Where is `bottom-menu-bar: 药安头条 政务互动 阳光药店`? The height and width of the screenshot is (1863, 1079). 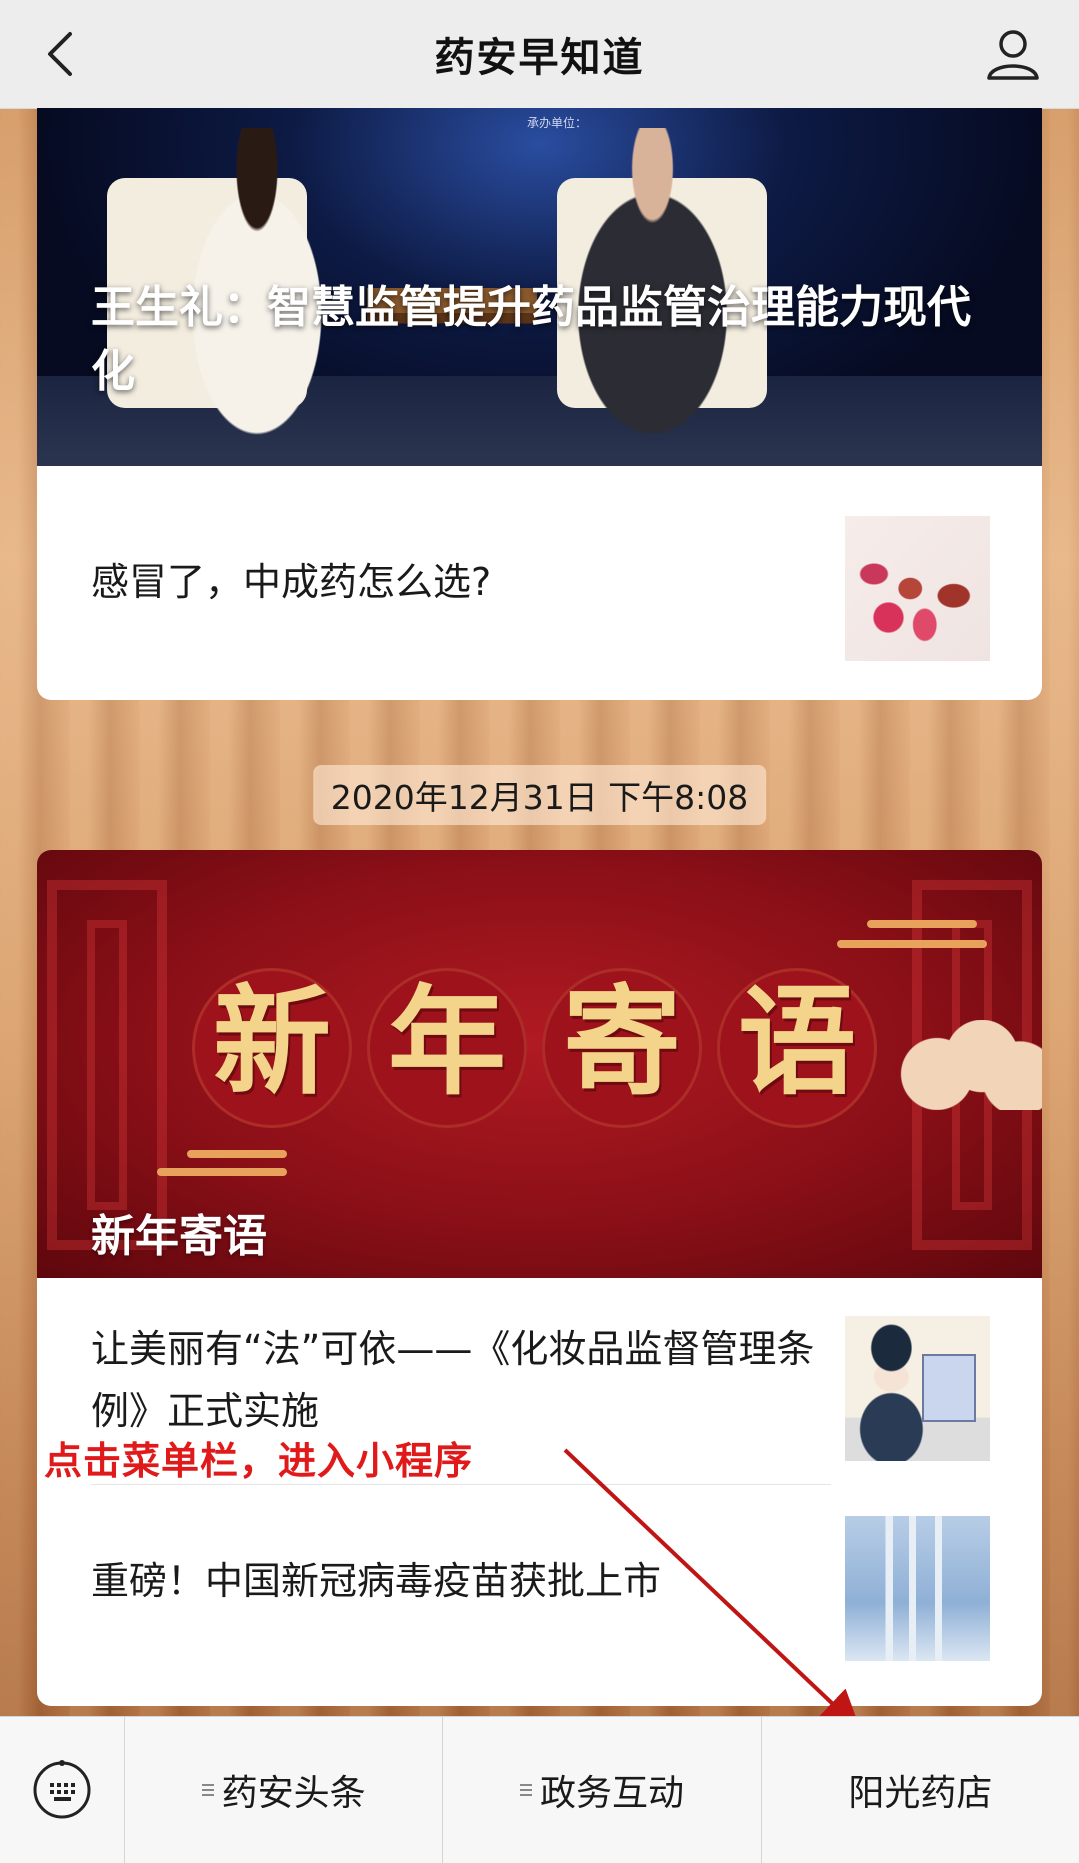 bottom-menu-bar: 药安头条 政务互动 阳光药店 is located at coordinates (539, 1789).